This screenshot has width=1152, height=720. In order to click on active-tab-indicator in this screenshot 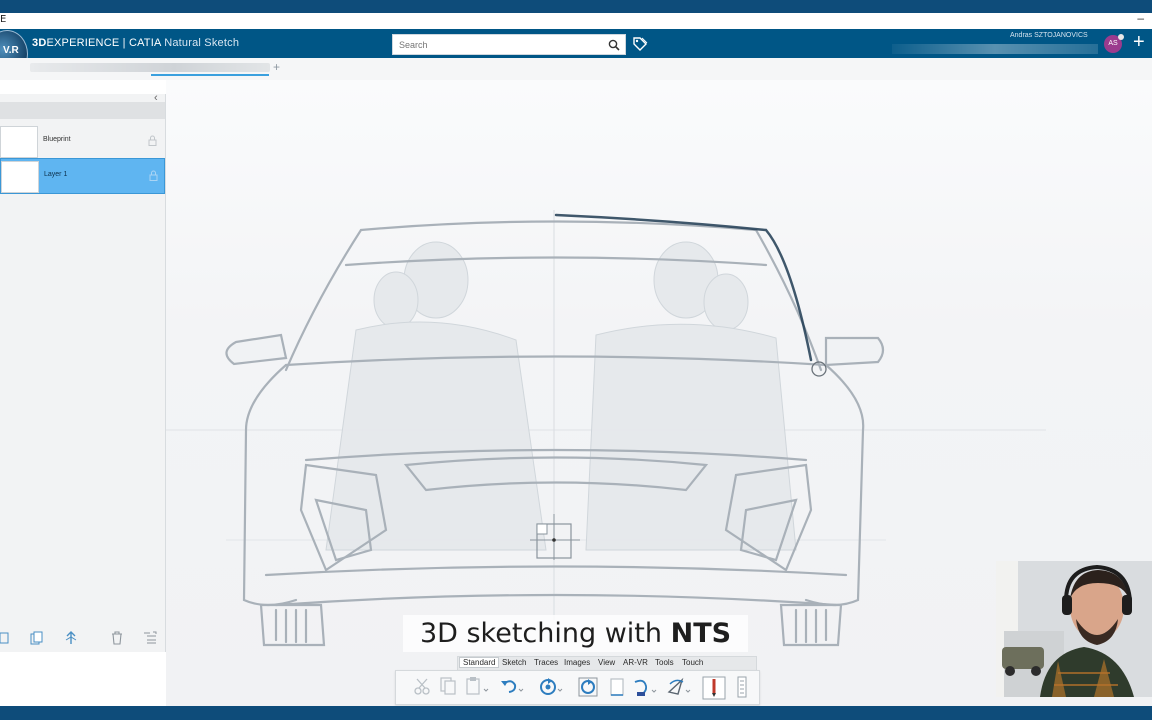, I will do `click(210, 75)`.